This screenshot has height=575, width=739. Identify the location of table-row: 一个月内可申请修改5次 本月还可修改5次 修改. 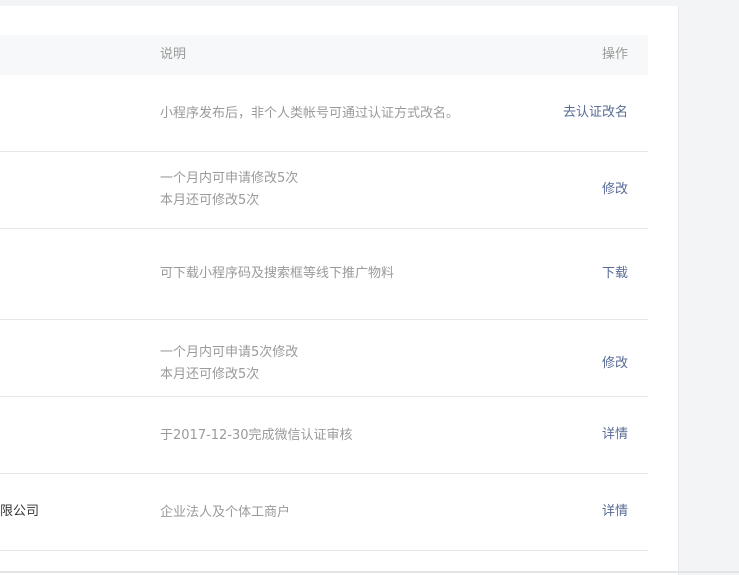
(324, 190).